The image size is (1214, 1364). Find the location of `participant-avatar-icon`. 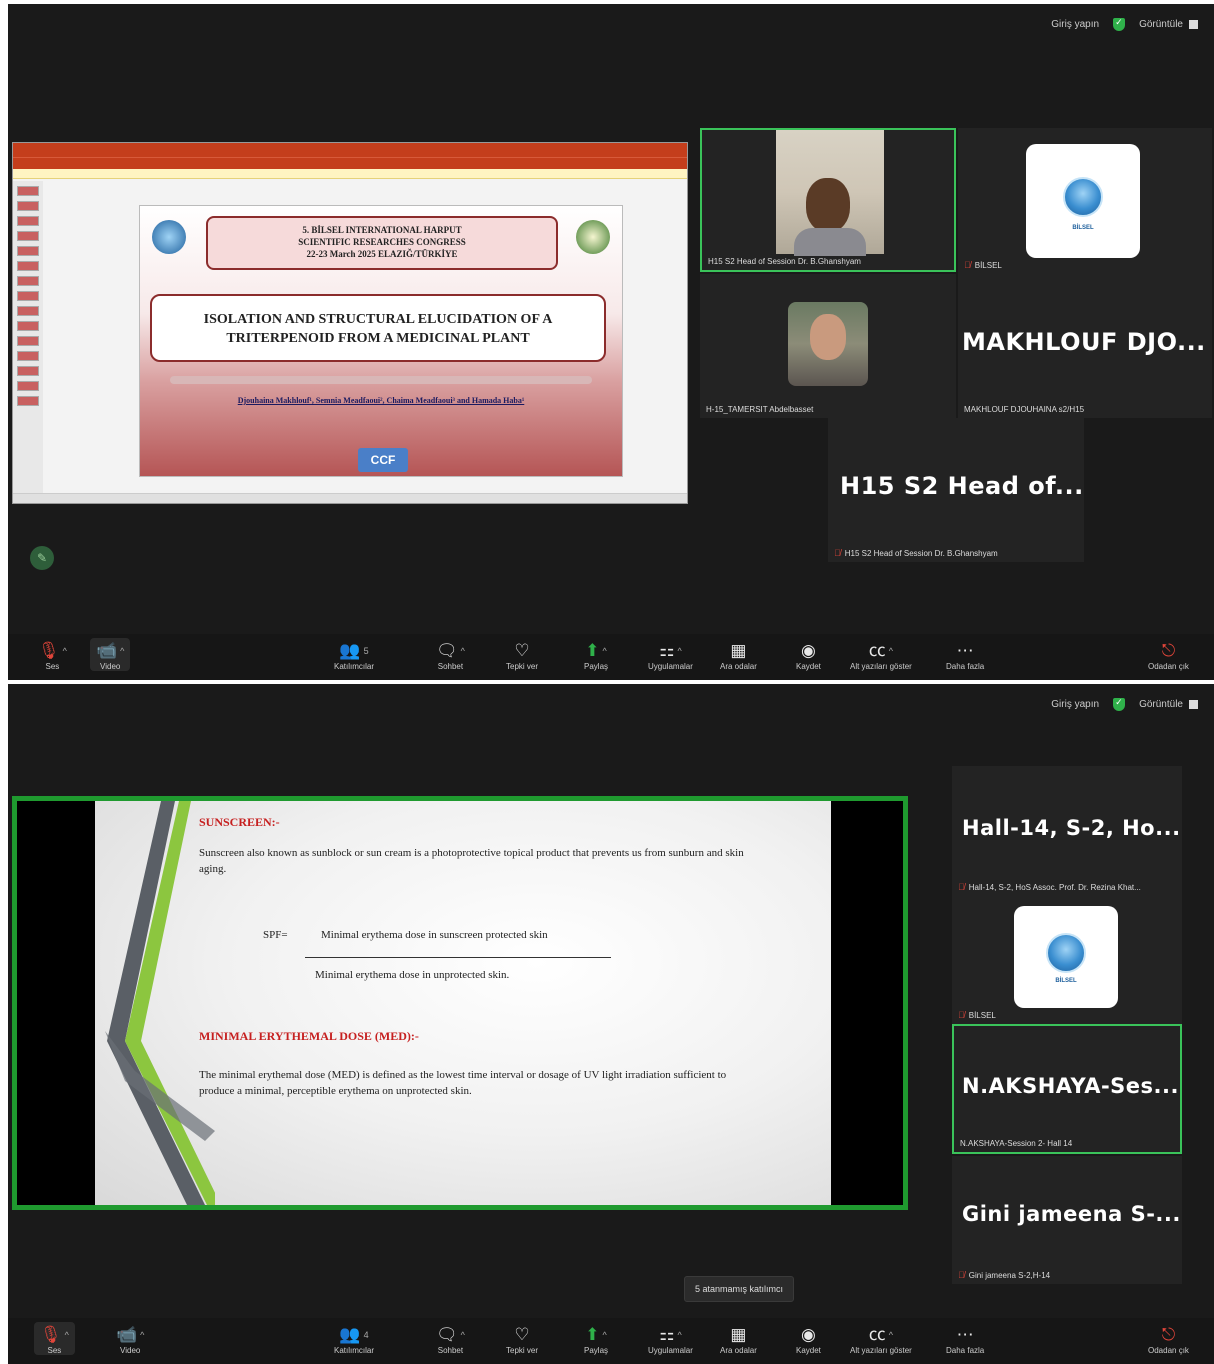

participant-avatar-icon is located at coordinates (828, 344).